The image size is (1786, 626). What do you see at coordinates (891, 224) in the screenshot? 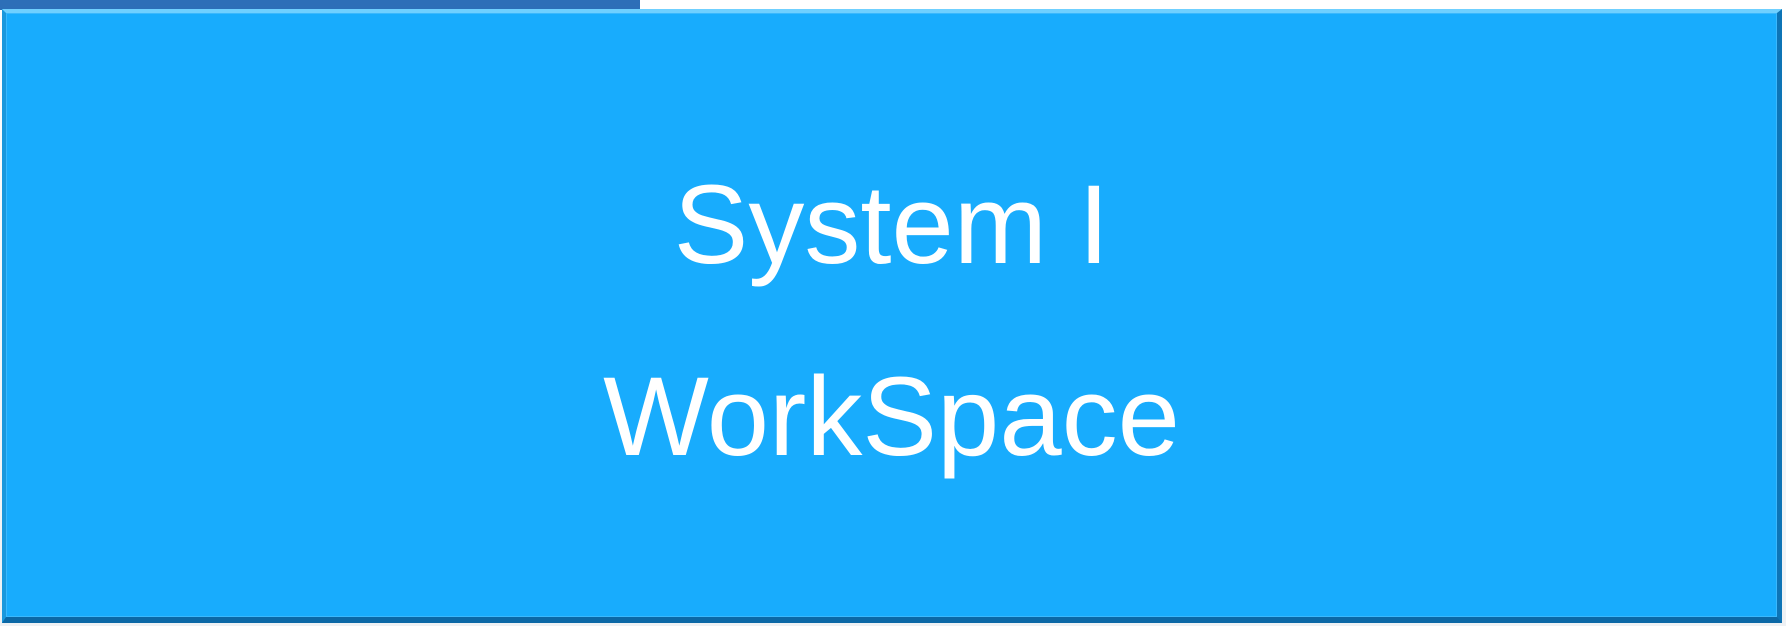
I see `banner-title-line-1: System I` at bounding box center [891, 224].